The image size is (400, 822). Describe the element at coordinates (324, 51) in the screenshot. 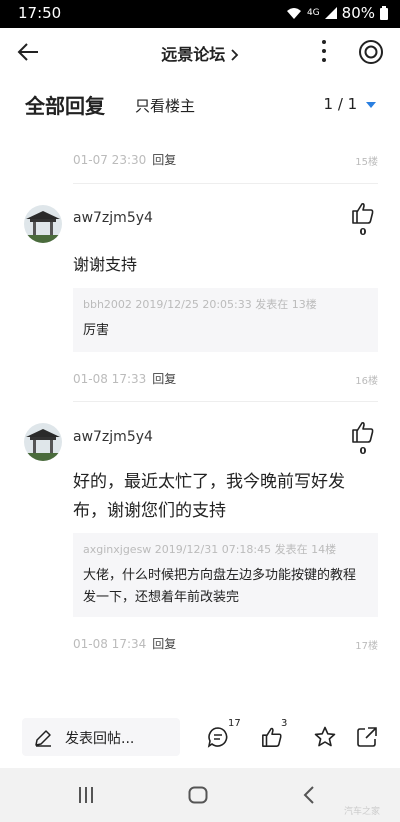

I see `more-options-icon` at that location.